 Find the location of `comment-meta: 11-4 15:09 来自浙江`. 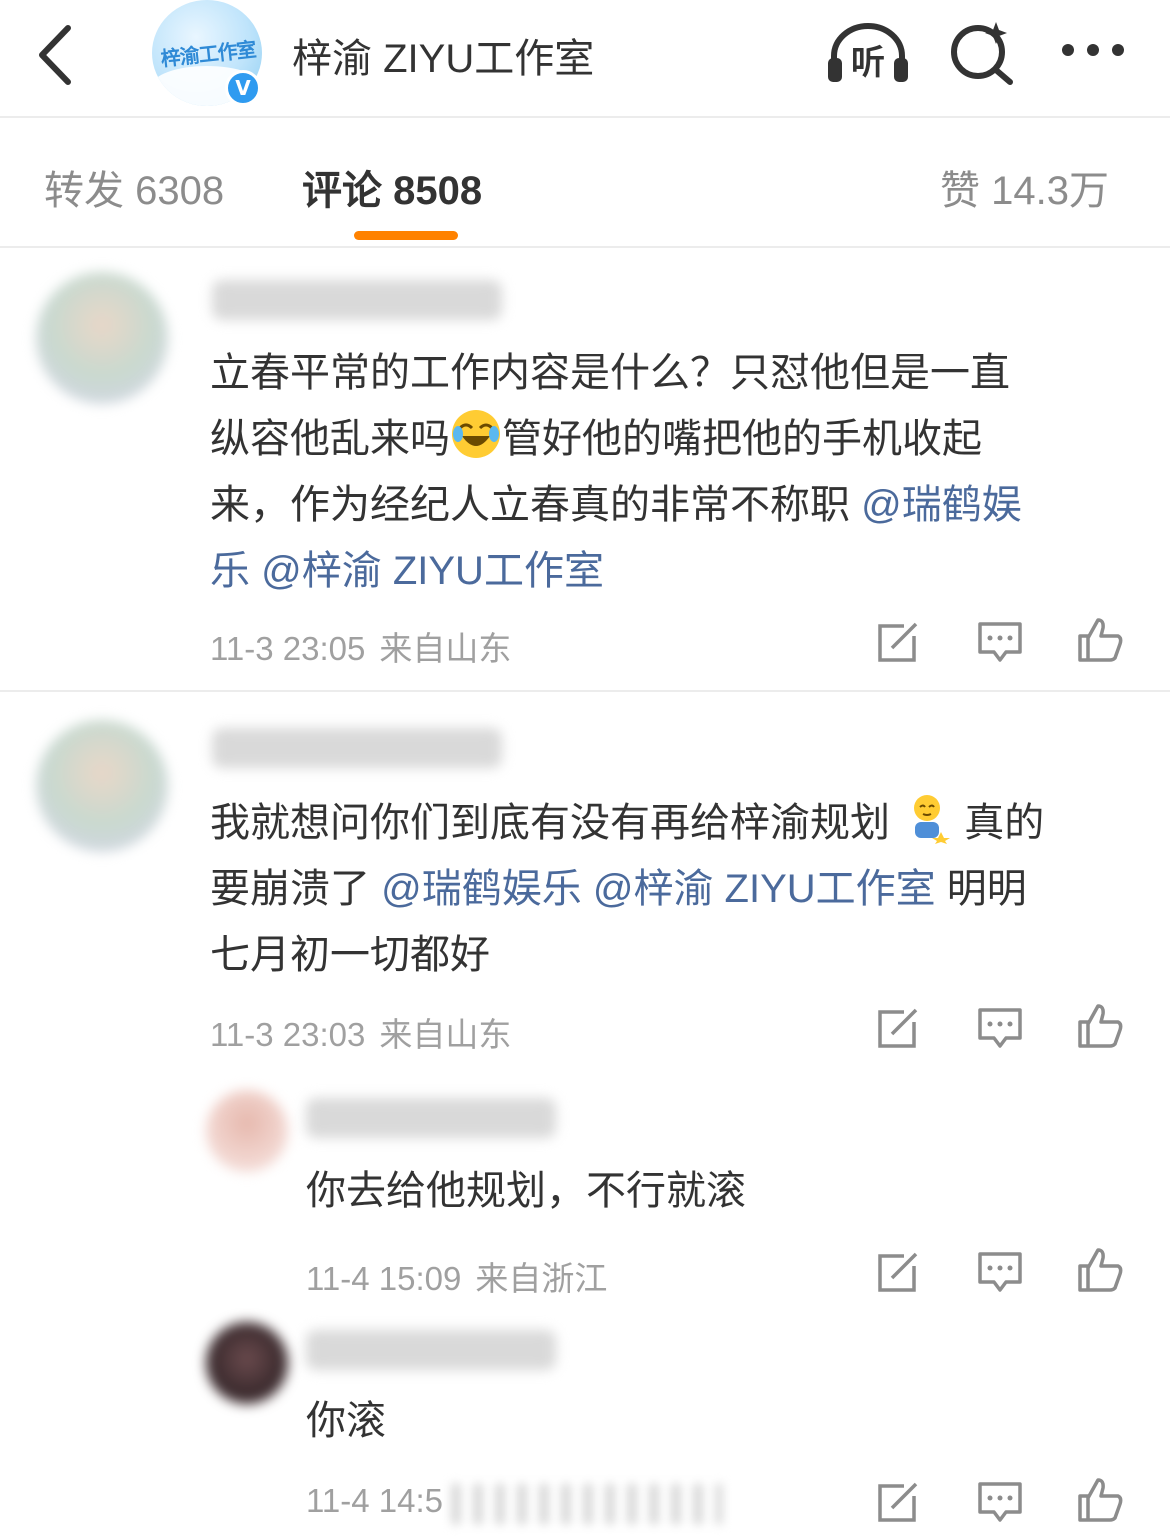

comment-meta: 11-4 15:09 来自浙江 is located at coordinates (456, 1276).